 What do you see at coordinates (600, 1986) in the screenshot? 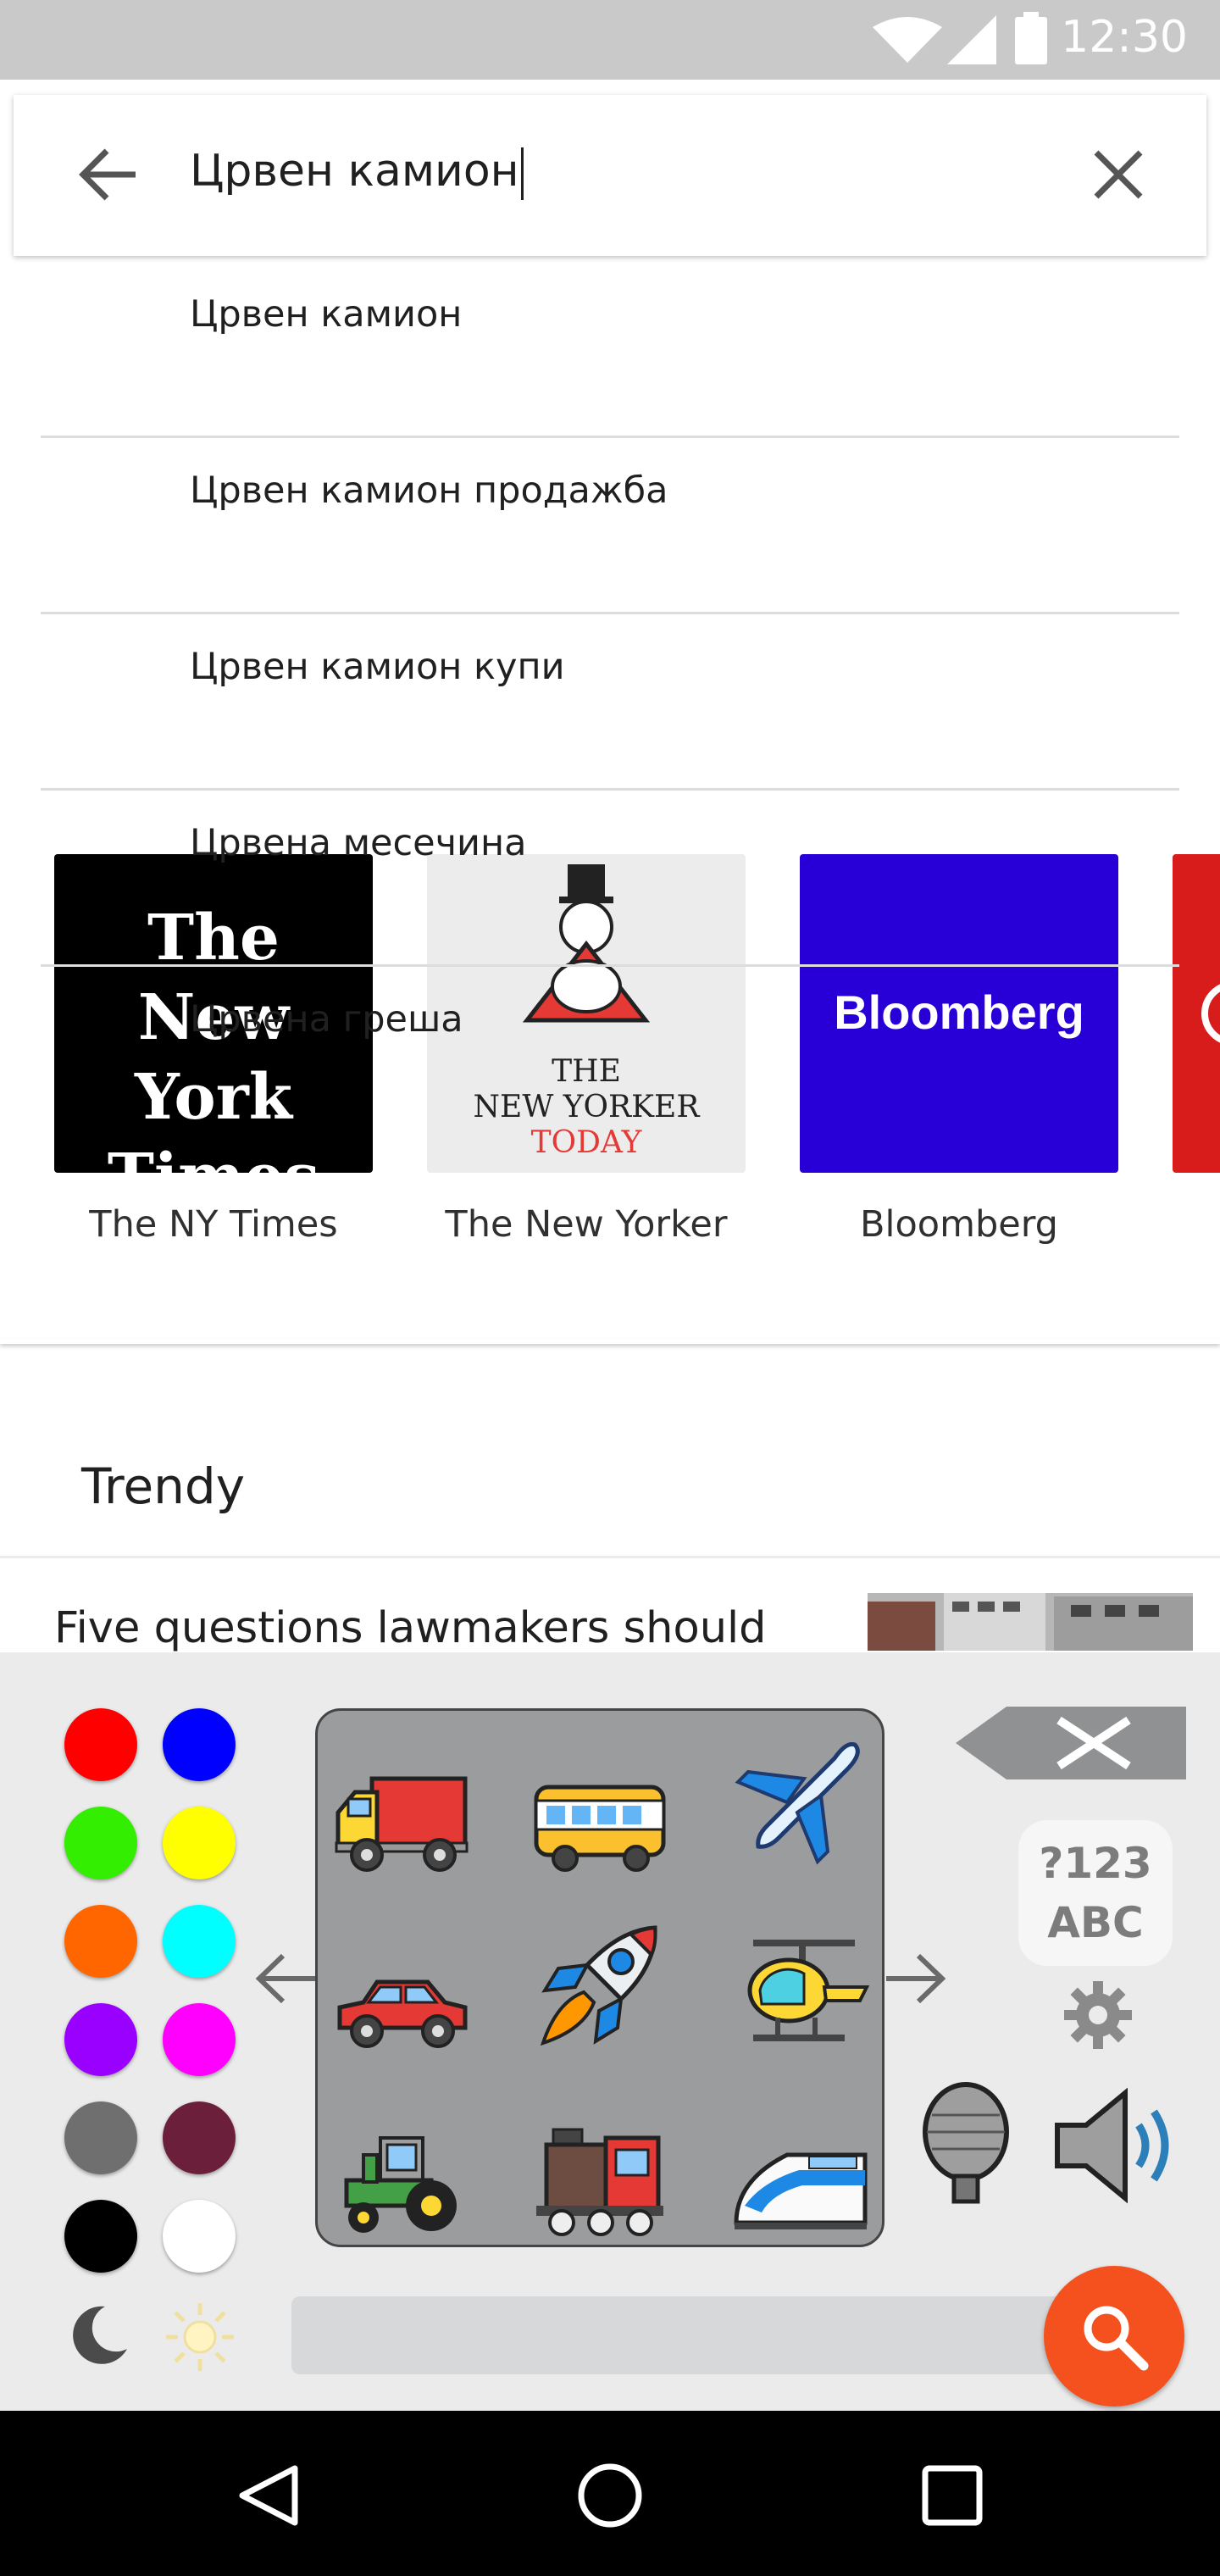
I see `rocket-icon` at bounding box center [600, 1986].